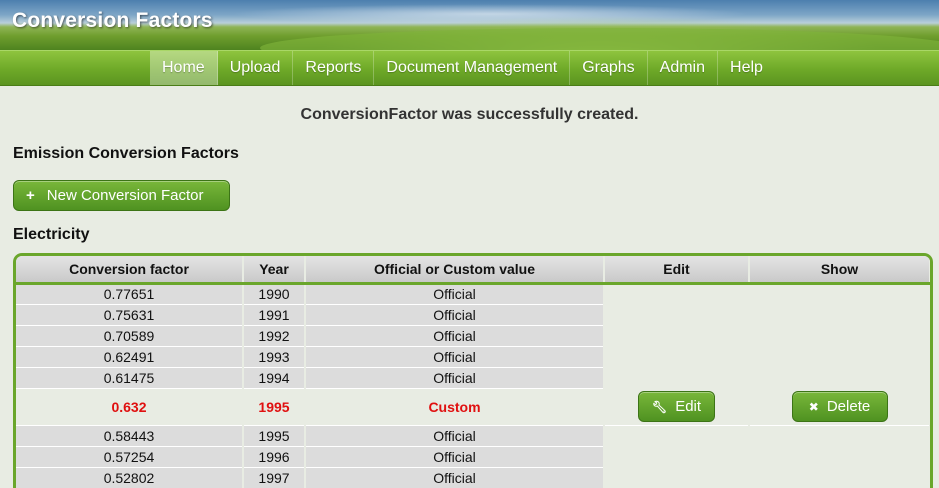 The height and width of the screenshot is (488, 939). I want to click on table-row: 0.52802 1997 Official, so click(473, 477).